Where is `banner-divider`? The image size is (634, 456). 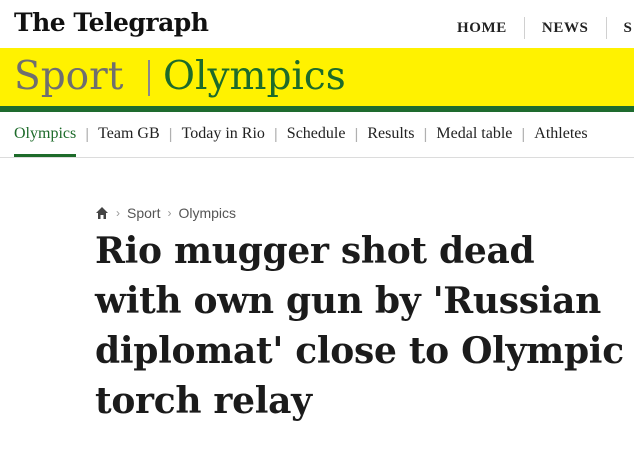 banner-divider is located at coordinates (149, 78).